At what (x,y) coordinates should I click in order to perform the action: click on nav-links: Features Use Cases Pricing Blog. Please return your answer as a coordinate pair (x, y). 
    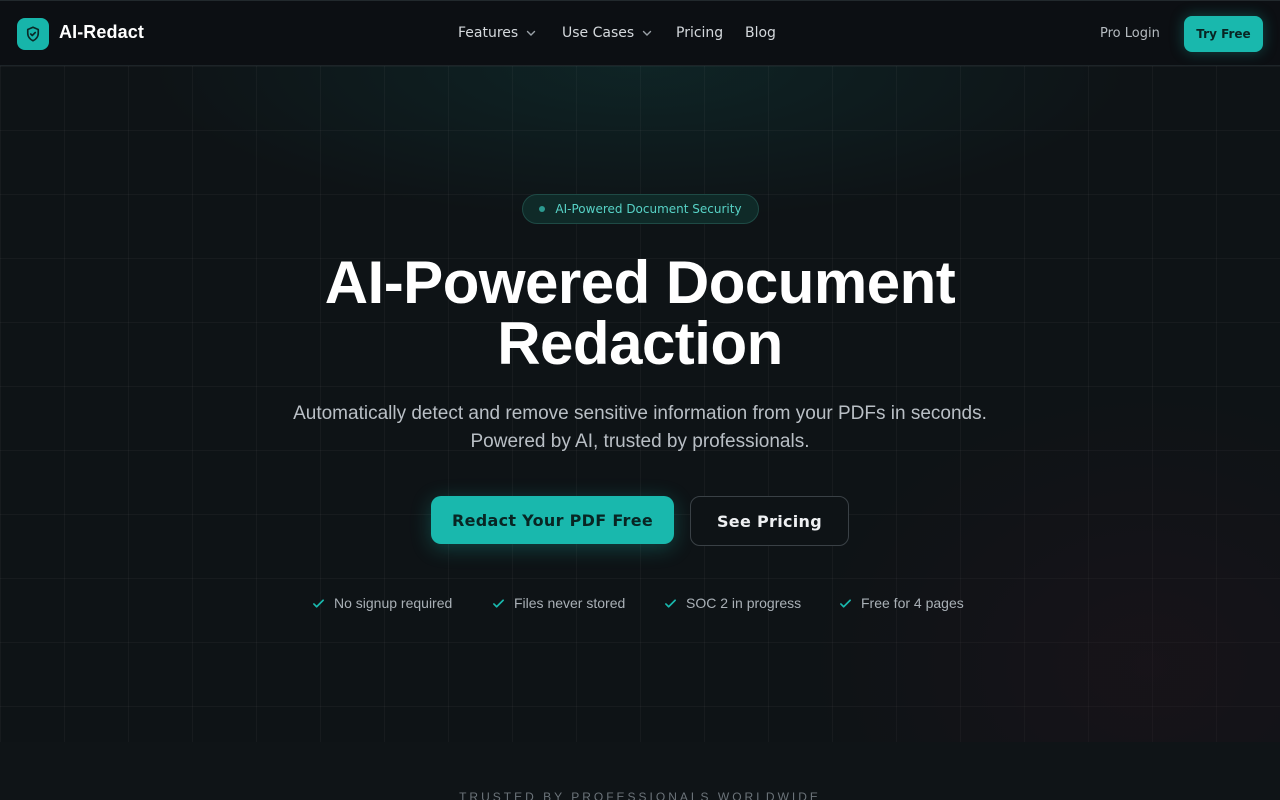
    Looking at the image, I should click on (640, 35).